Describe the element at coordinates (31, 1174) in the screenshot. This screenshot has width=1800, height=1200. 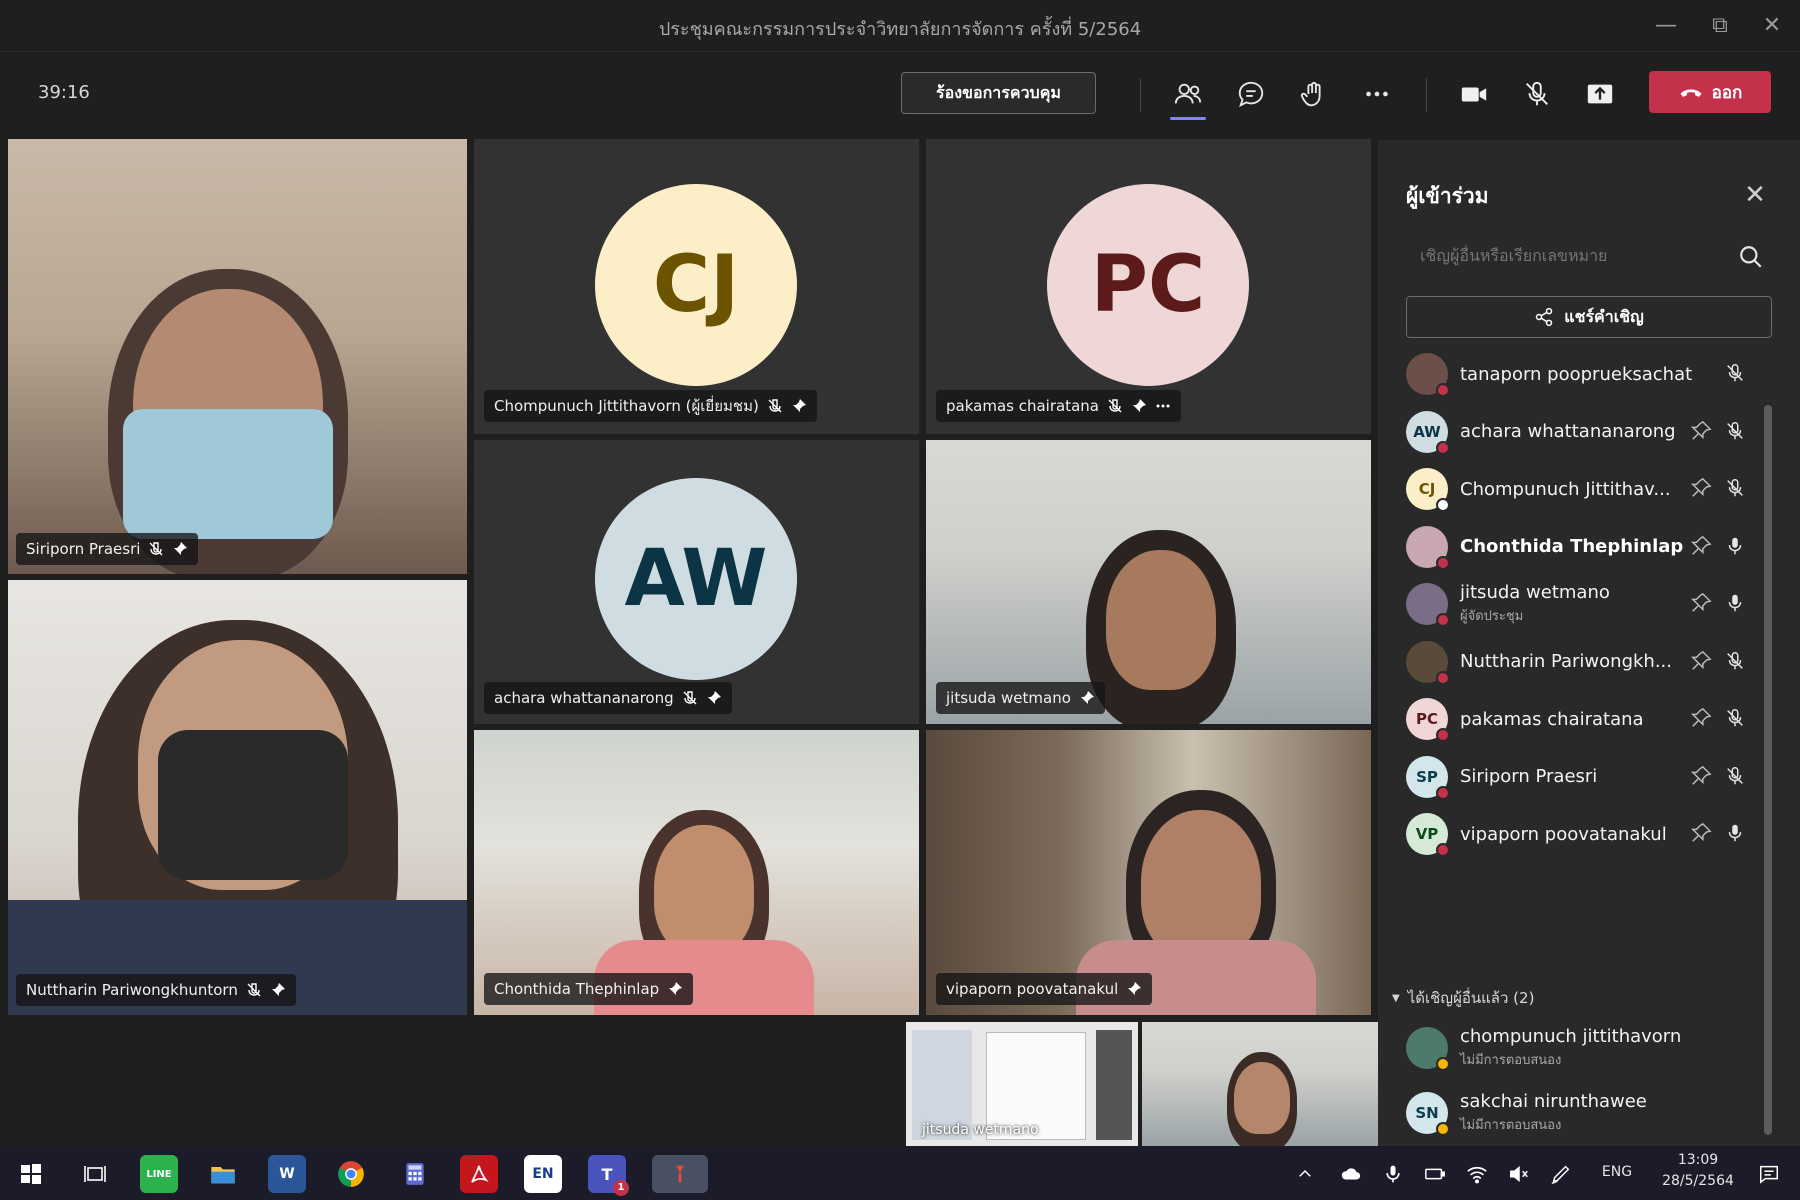
I see `windows-start-icon` at that location.